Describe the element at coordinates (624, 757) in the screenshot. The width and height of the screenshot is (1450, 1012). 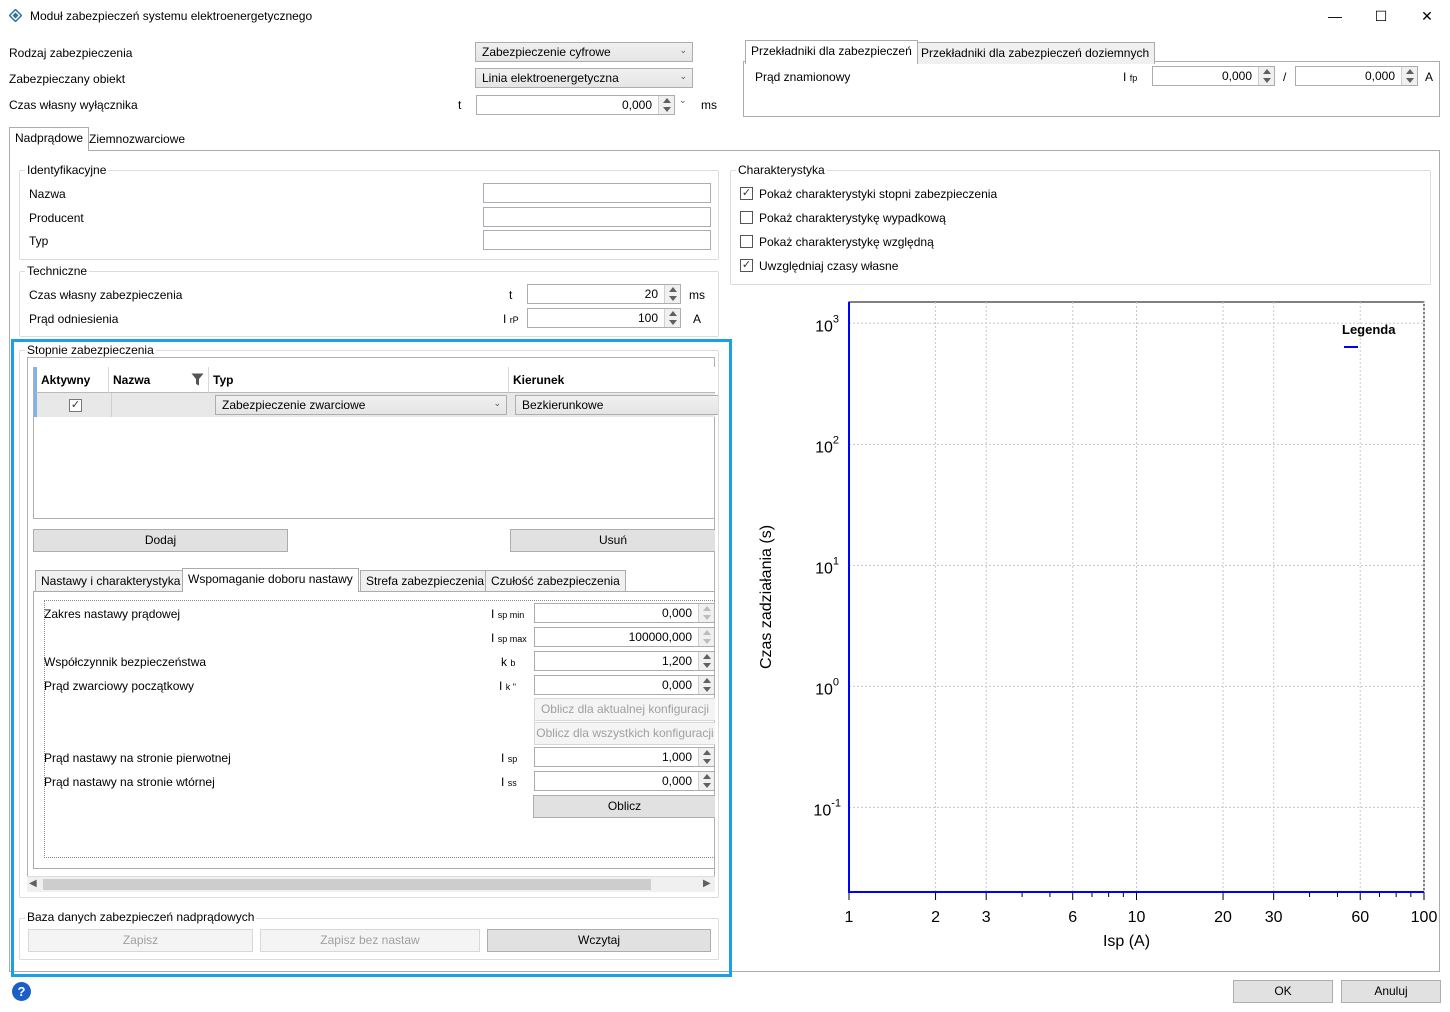
I see `primary-setting-input: 1,000` at that location.